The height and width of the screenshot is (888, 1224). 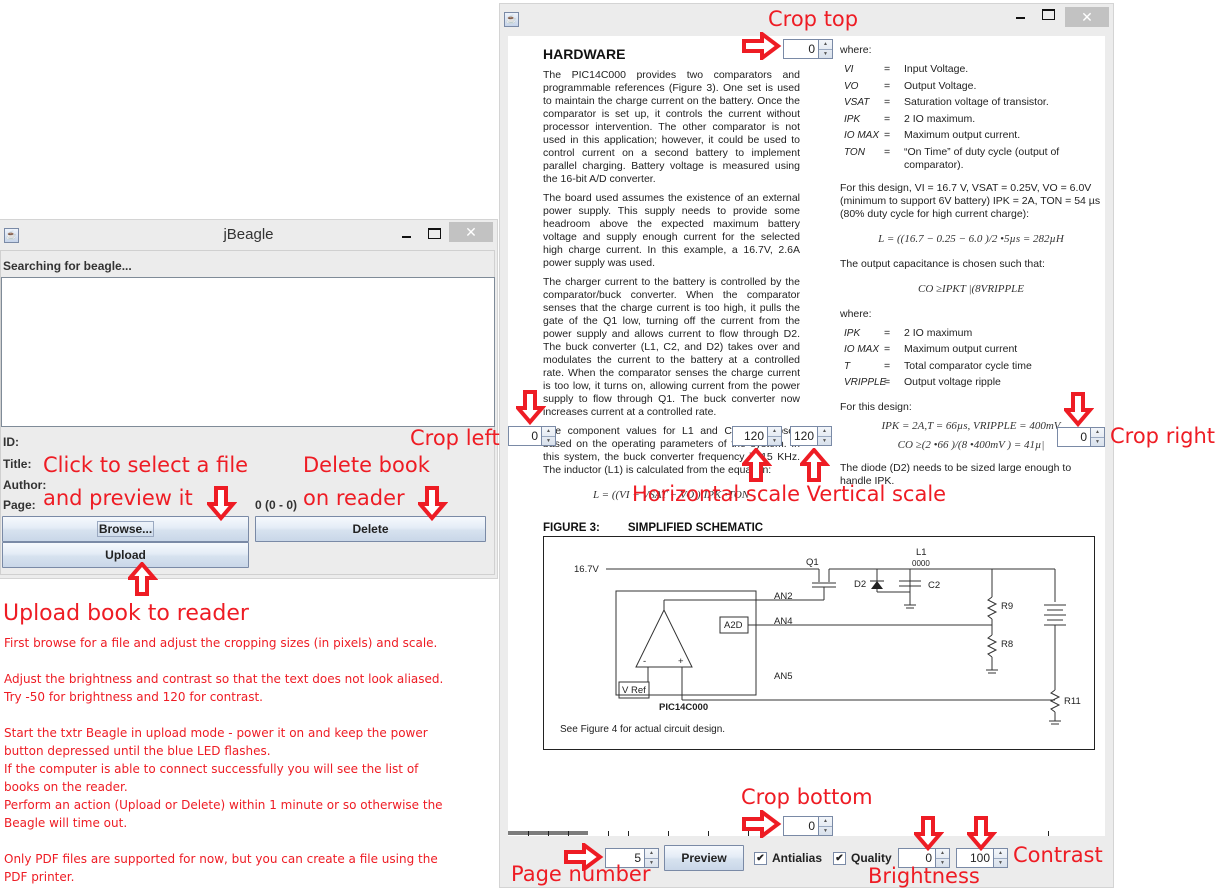 I want to click on vertical-scale-input: 120, so click(x=804, y=436).